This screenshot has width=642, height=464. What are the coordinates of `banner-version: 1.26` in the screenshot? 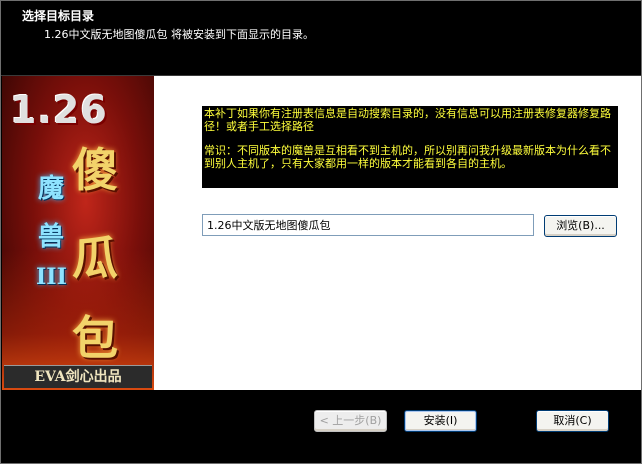 It's located at (59, 110).